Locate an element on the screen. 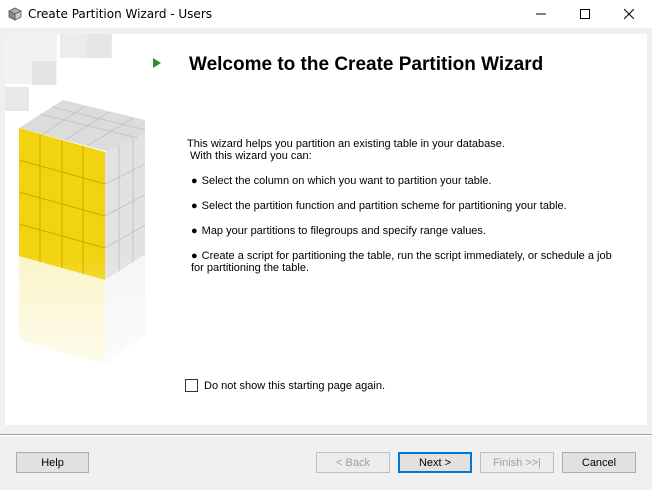  page-title: Welcome to the Create Partition Wizard is located at coordinates (366, 64).